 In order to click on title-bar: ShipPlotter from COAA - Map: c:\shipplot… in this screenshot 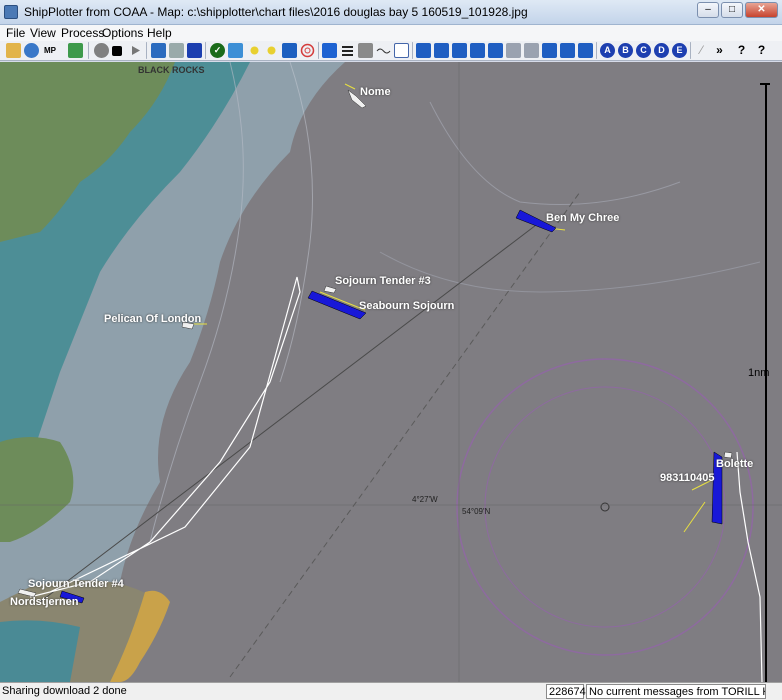, I will do `click(391, 12)`.